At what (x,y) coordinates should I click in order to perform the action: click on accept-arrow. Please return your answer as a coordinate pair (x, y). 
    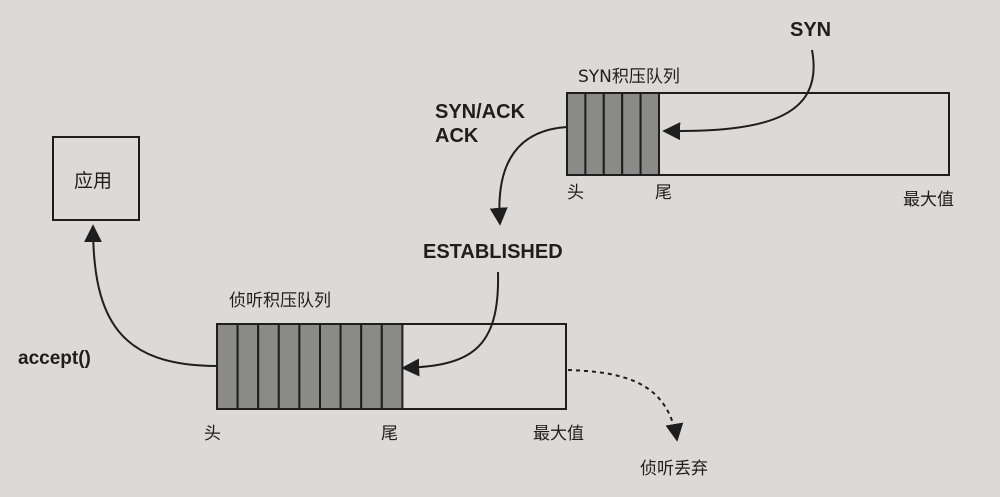
    Looking at the image, I should click on (151, 295).